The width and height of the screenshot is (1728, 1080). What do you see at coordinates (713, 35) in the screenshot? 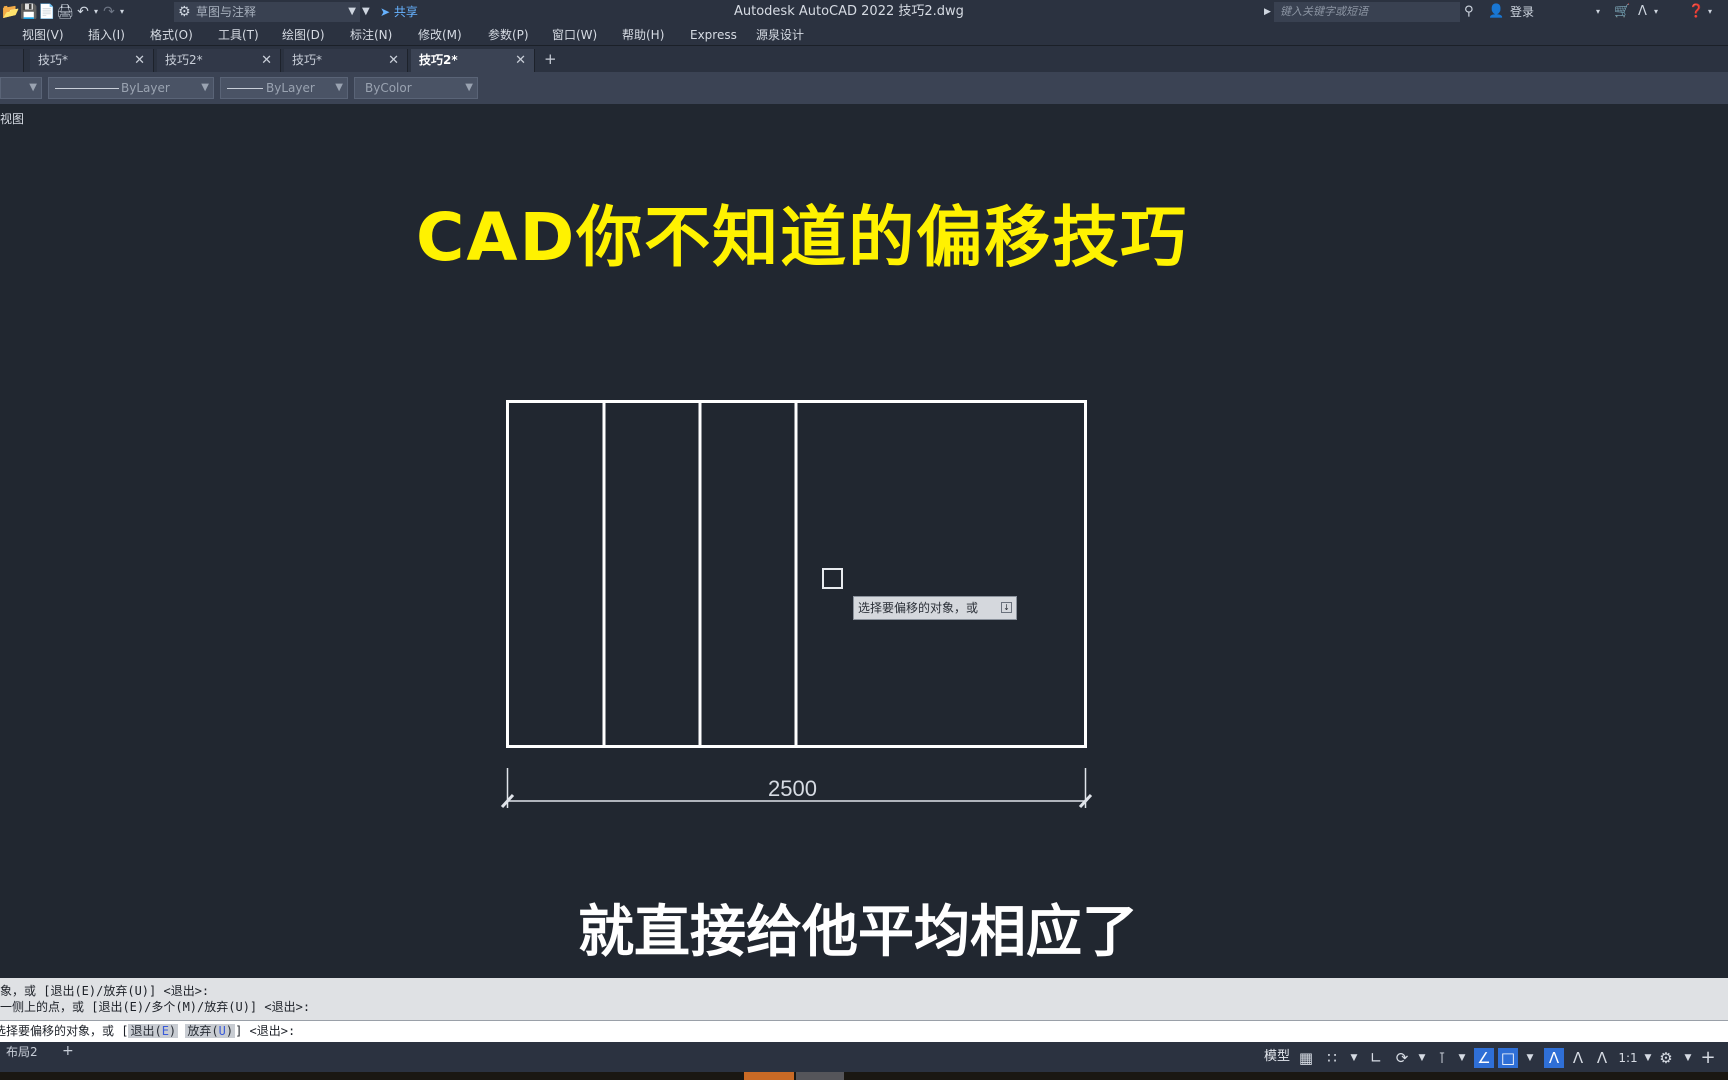
I see `menu-express: Express` at bounding box center [713, 35].